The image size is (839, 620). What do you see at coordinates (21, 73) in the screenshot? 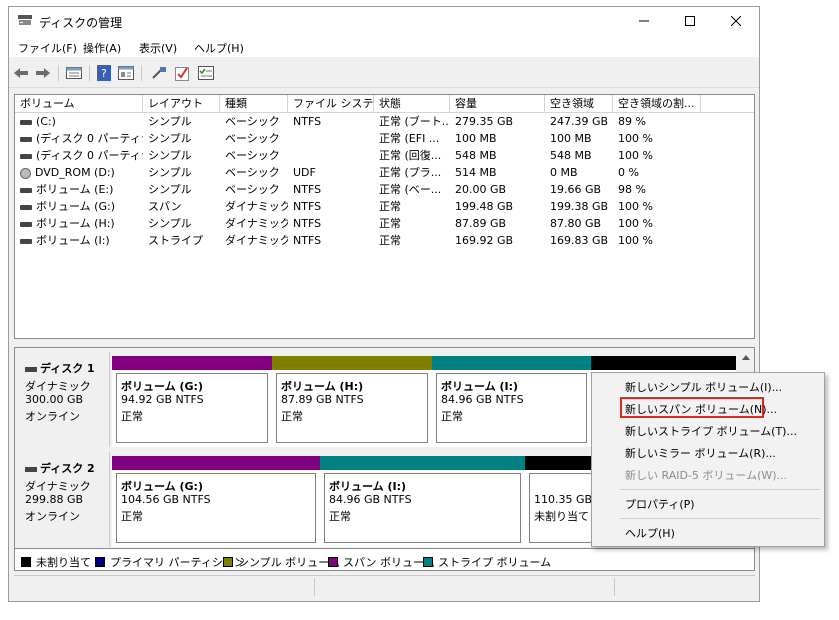
I see `back-button` at bounding box center [21, 73].